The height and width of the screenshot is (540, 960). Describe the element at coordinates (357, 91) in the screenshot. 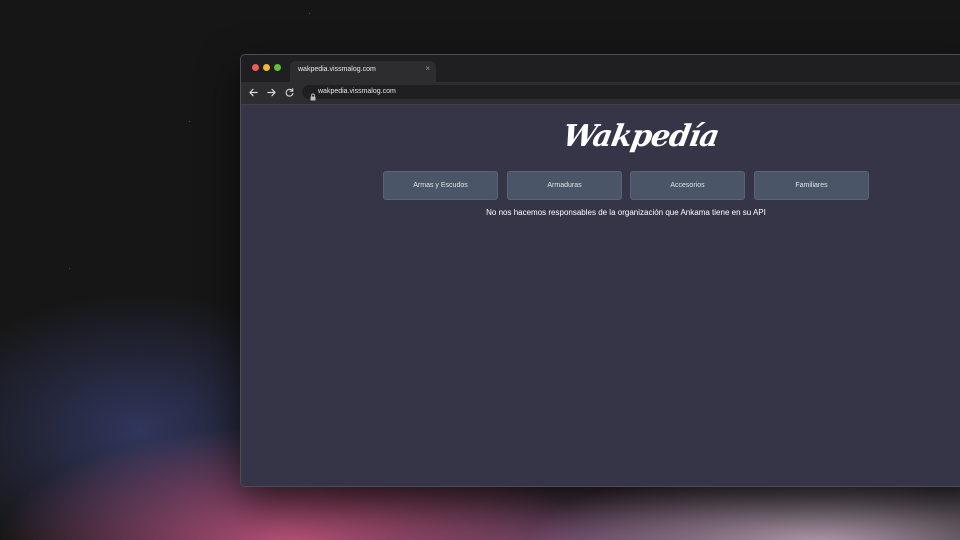

I see `url-text: wakpedia.vissmalog.com` at that location.